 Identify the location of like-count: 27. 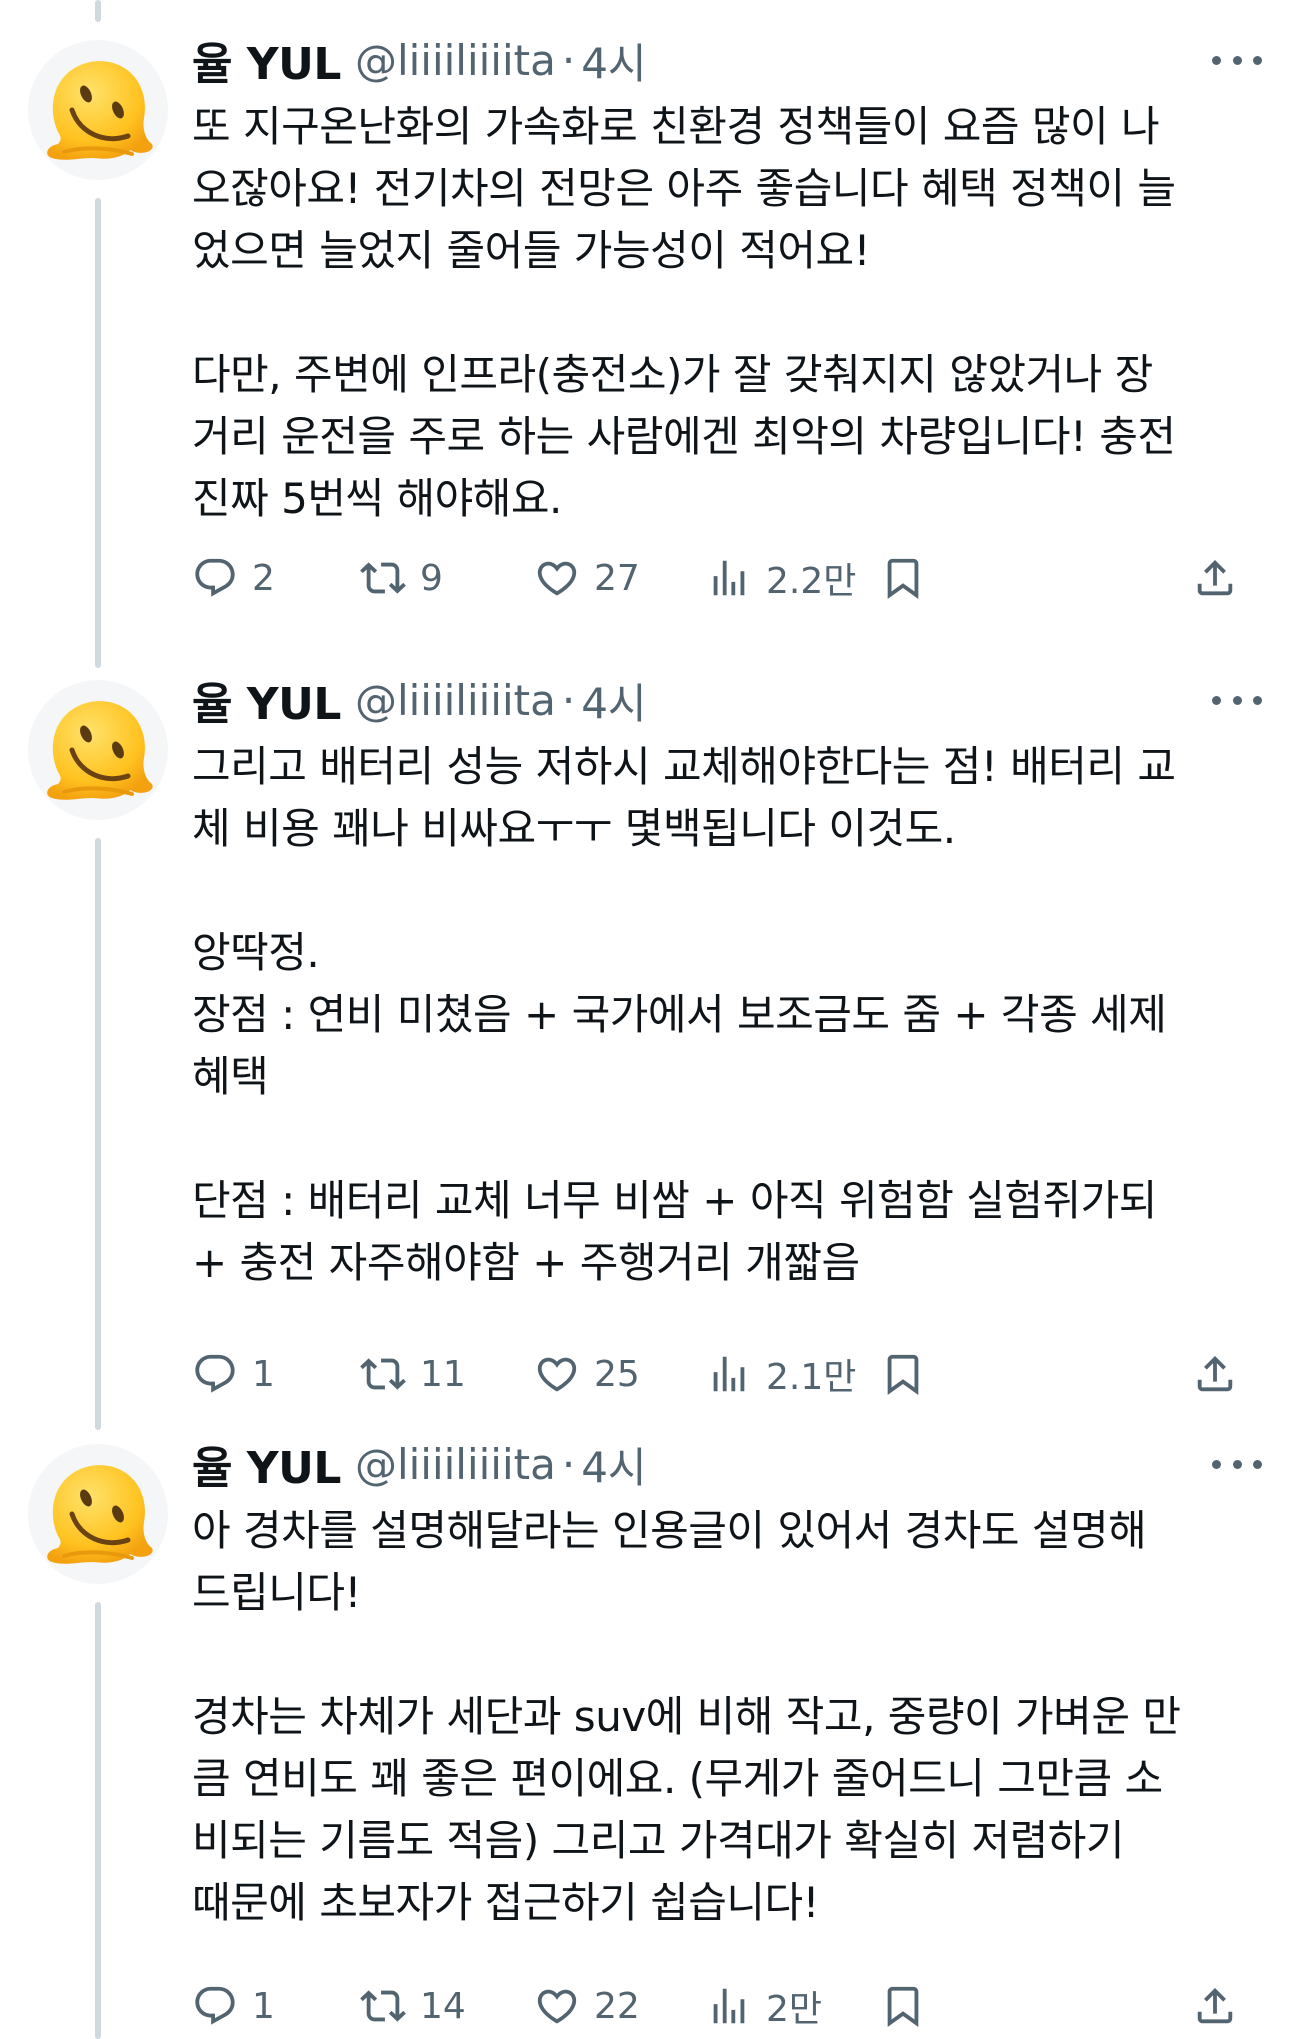
(617, 578).